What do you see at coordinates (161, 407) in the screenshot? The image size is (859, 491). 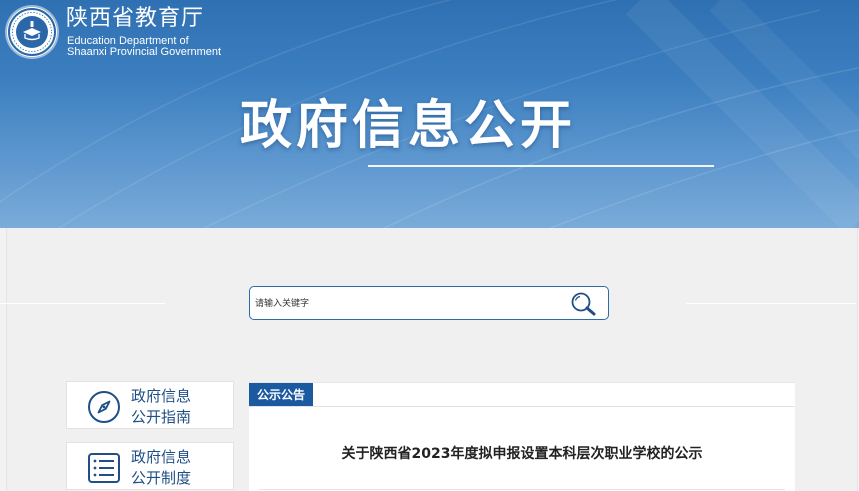 I see `sidebar-item-label: 政府信息 公开指南` at bounding box center [161, 407].